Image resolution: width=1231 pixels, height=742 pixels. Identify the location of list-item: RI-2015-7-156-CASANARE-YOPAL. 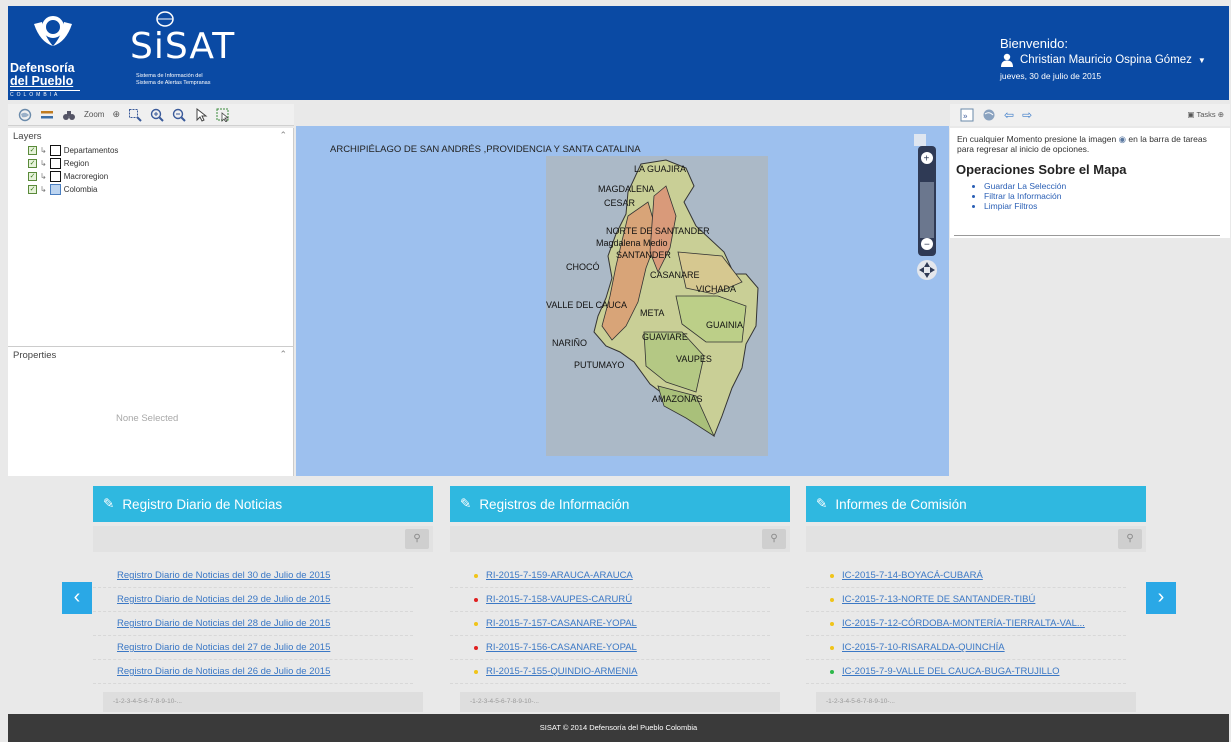
(610, 648).